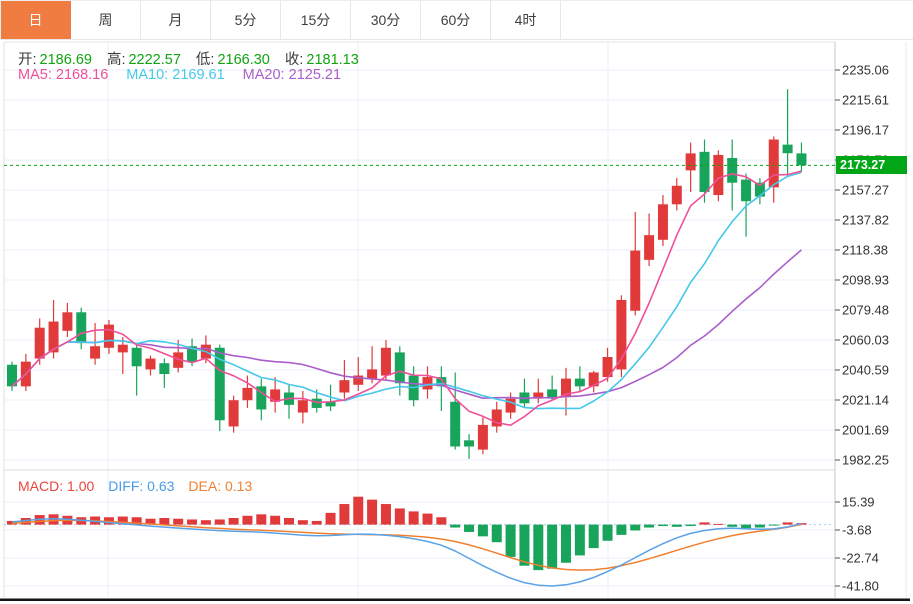  What do you see at coordinates (316, 20) in the screenshot?
I see `tab-15min: 15分` at bounding box center [316, 20].